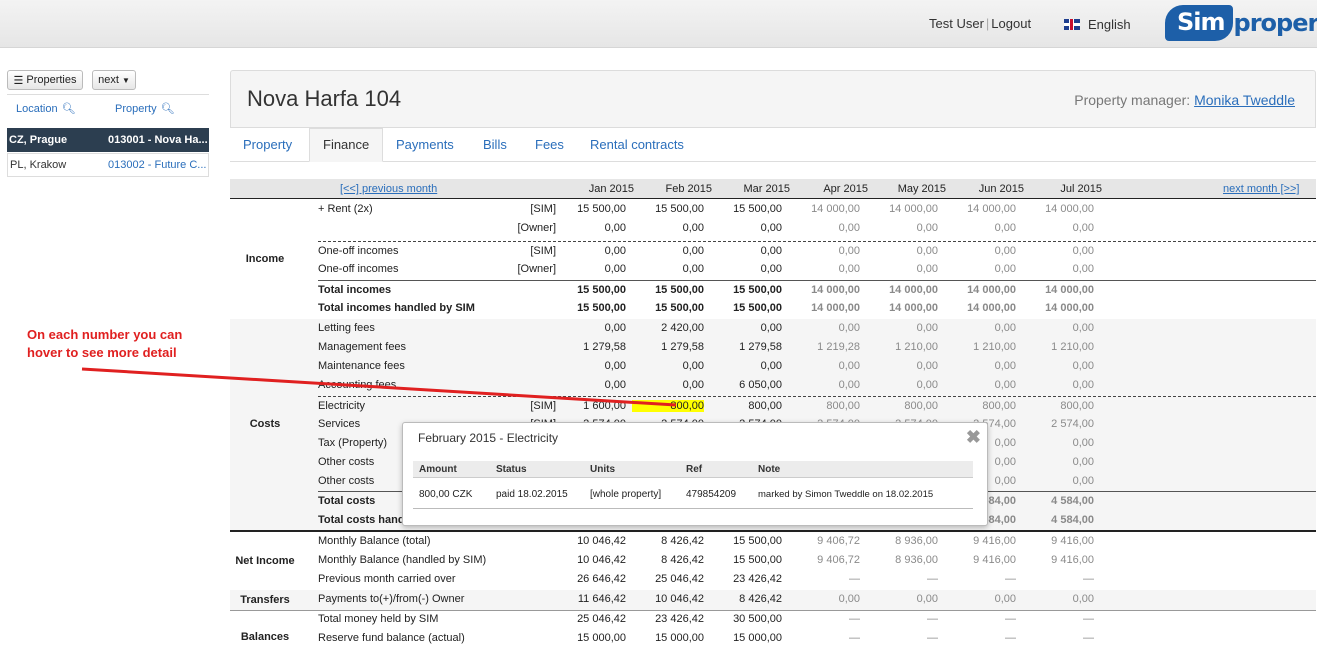 This screenshot has height=648, width=1317. Describe the element at coordinates (956, 23) in the screenshot. I see `user-name: Test User` at that location.